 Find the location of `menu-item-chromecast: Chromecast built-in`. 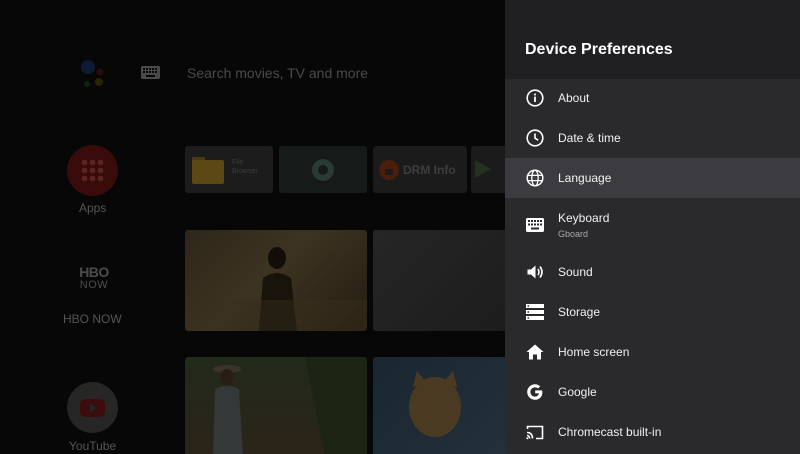

menu-item-chromecast: Chromecast built-in is located at coordinates (652, 432).